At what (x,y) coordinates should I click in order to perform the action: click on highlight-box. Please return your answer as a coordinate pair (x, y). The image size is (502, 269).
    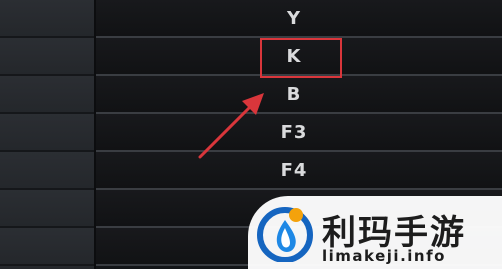
    Looking at the image, I should click on (301, 58).